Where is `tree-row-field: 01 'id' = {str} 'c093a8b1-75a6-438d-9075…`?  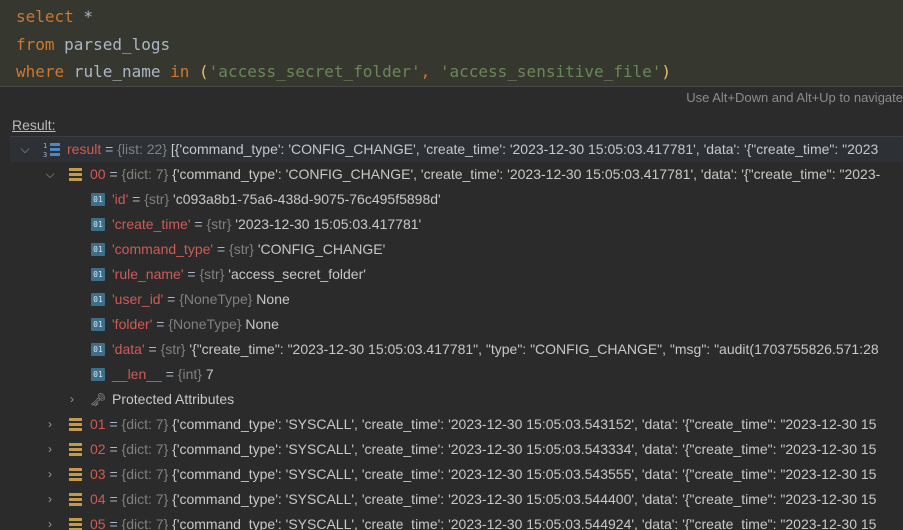 tree-row-field: 01 'id' = {str} 'c093a8b1-75a6-438d-9075… is located at coordinates (456, 199).